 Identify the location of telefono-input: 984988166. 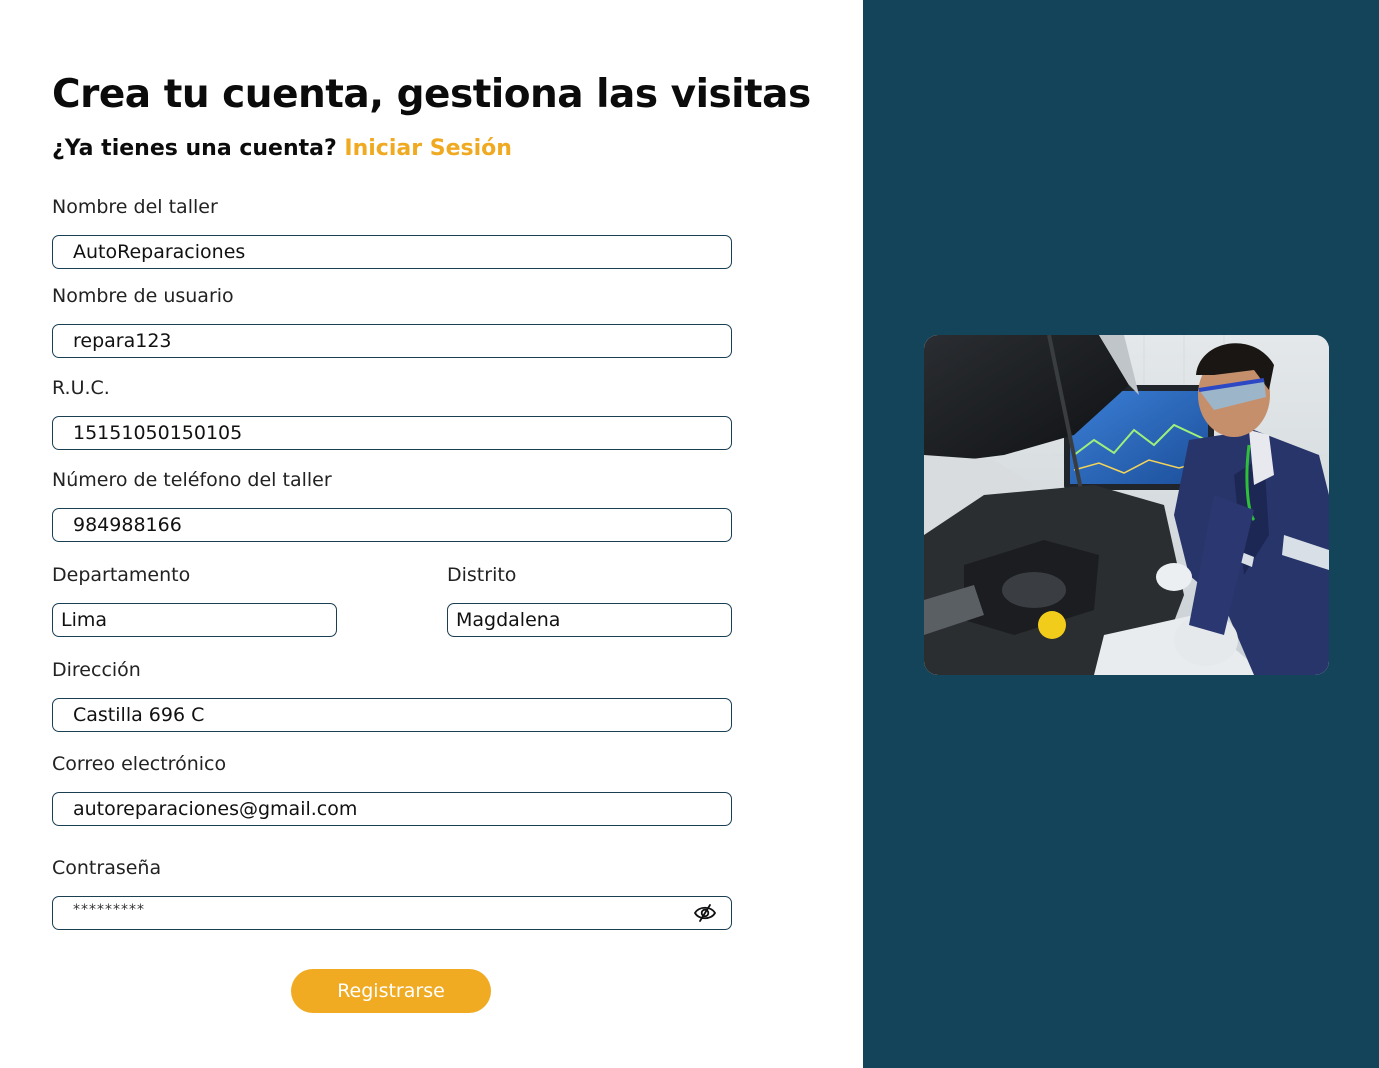
(392, 525).